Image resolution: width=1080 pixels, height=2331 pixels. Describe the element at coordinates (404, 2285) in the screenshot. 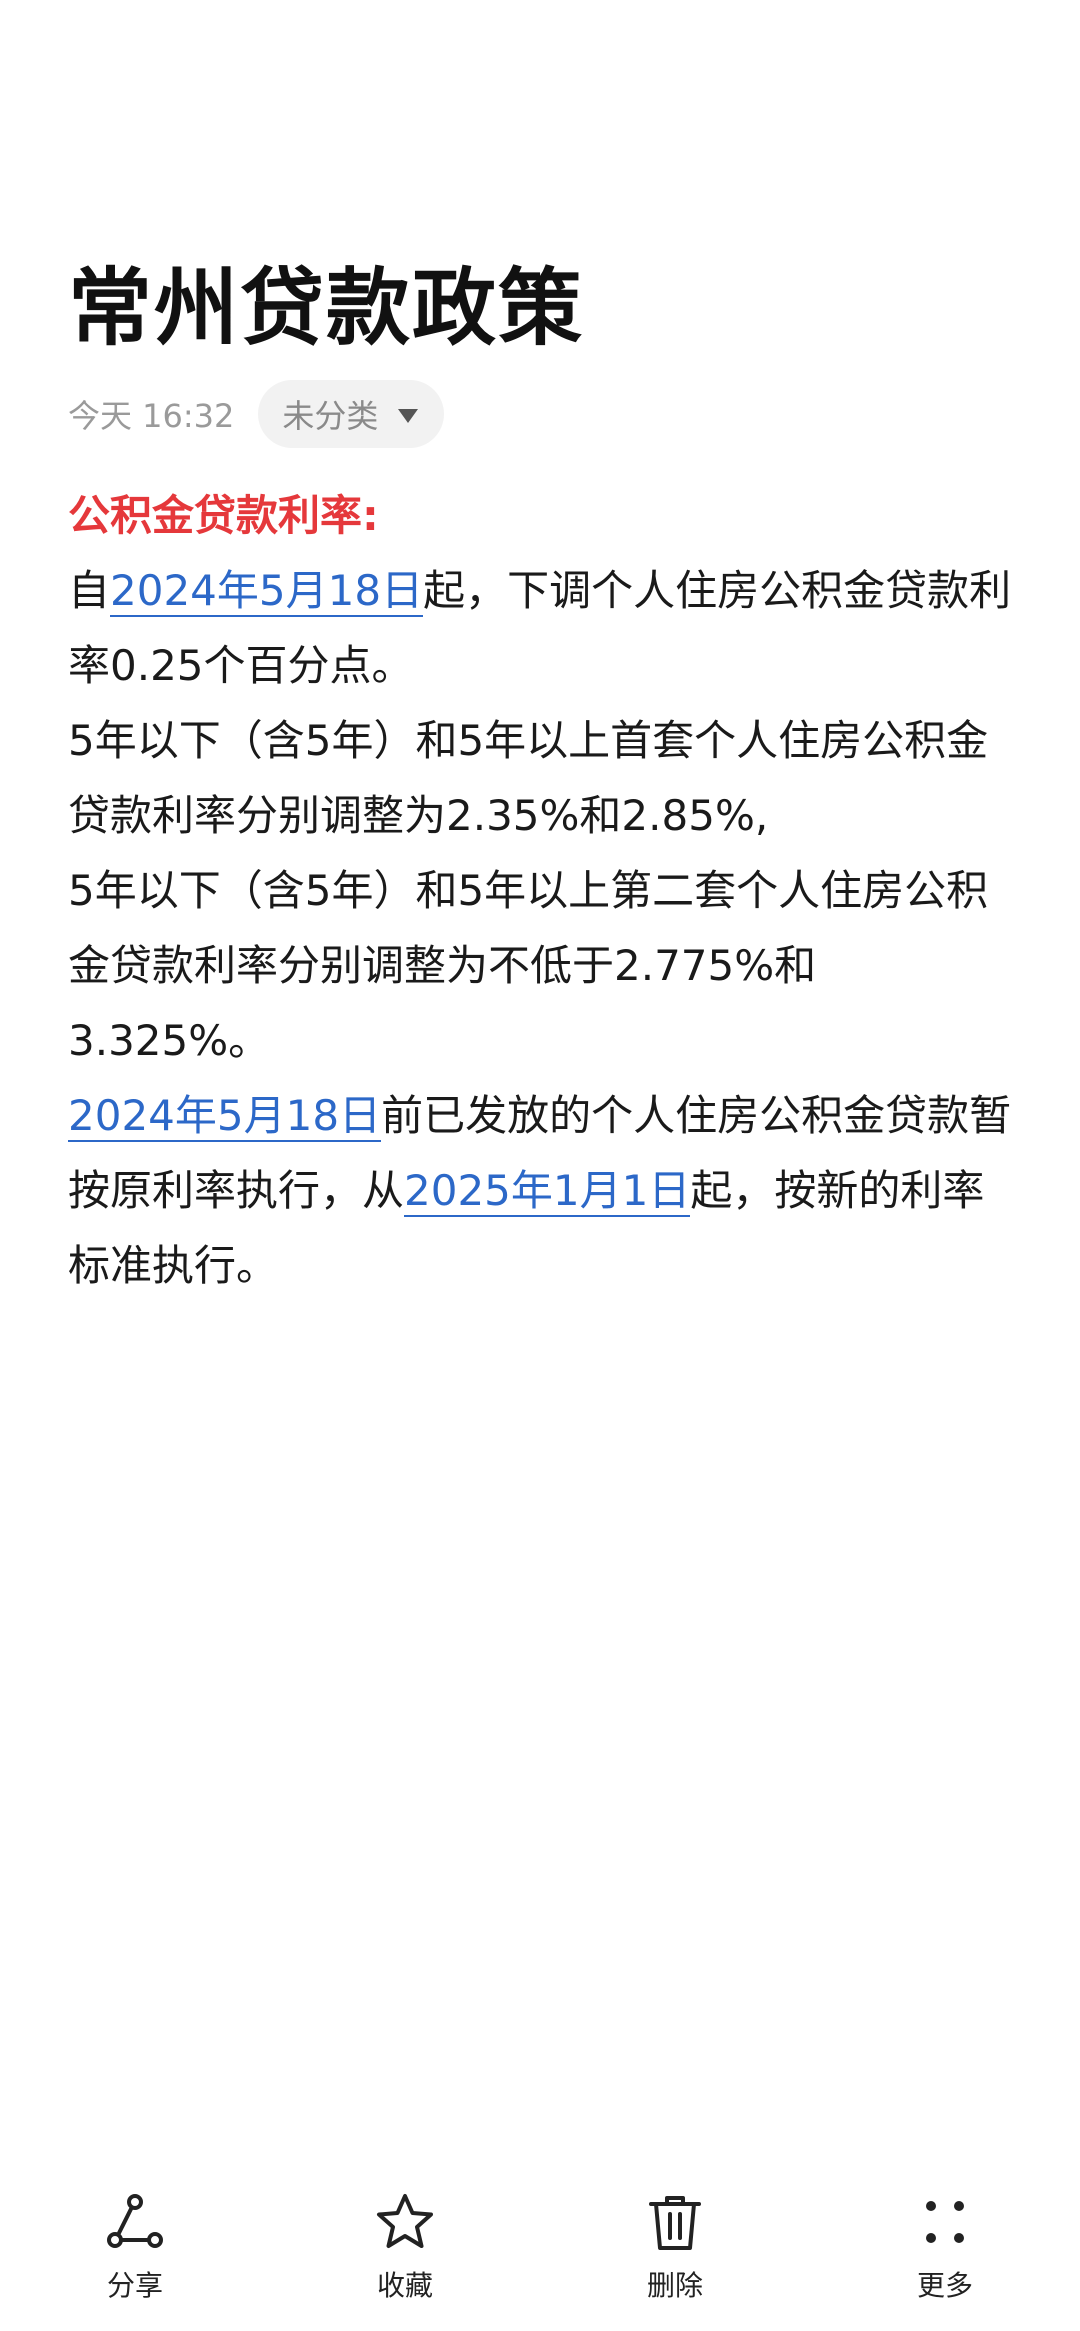

I see `favorite-label: 收藏` at that location.